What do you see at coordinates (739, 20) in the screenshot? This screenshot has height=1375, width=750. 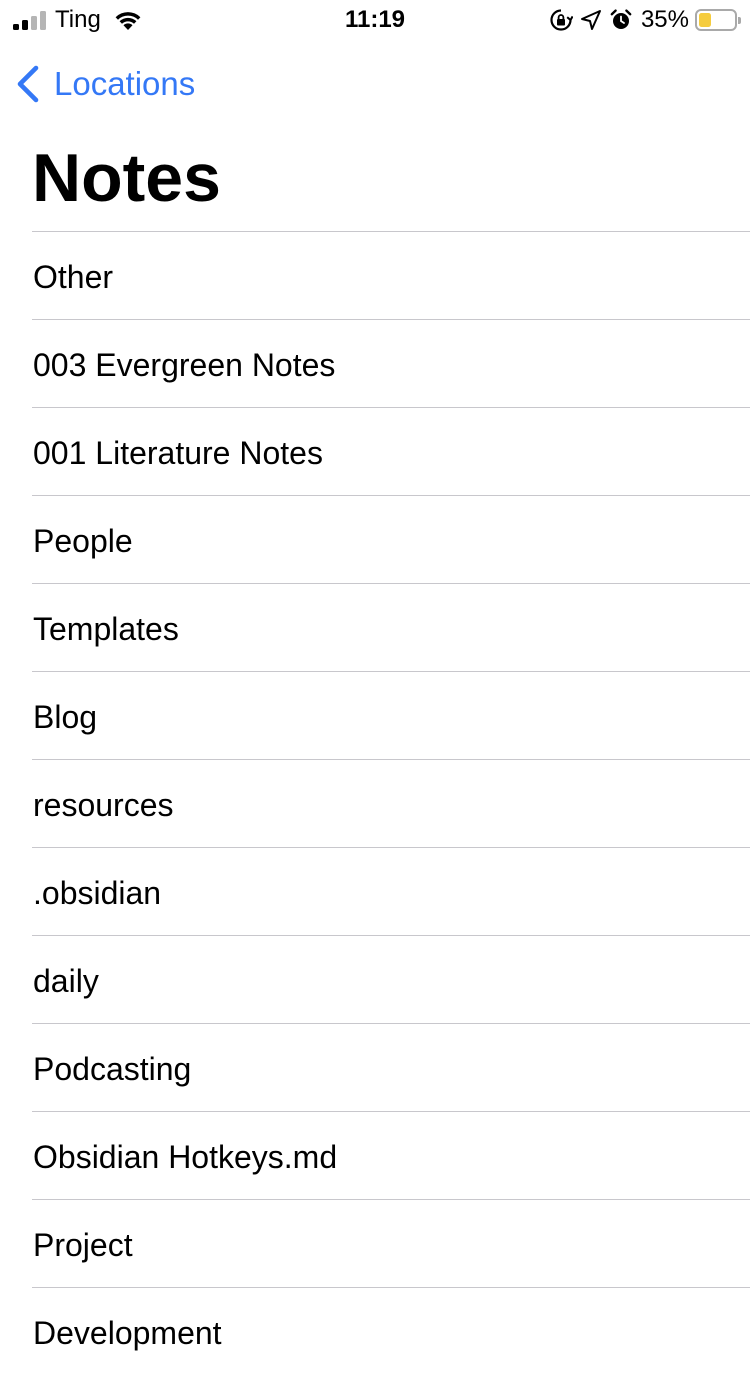 I see `battery-cap` at bounding box center [739, 20].